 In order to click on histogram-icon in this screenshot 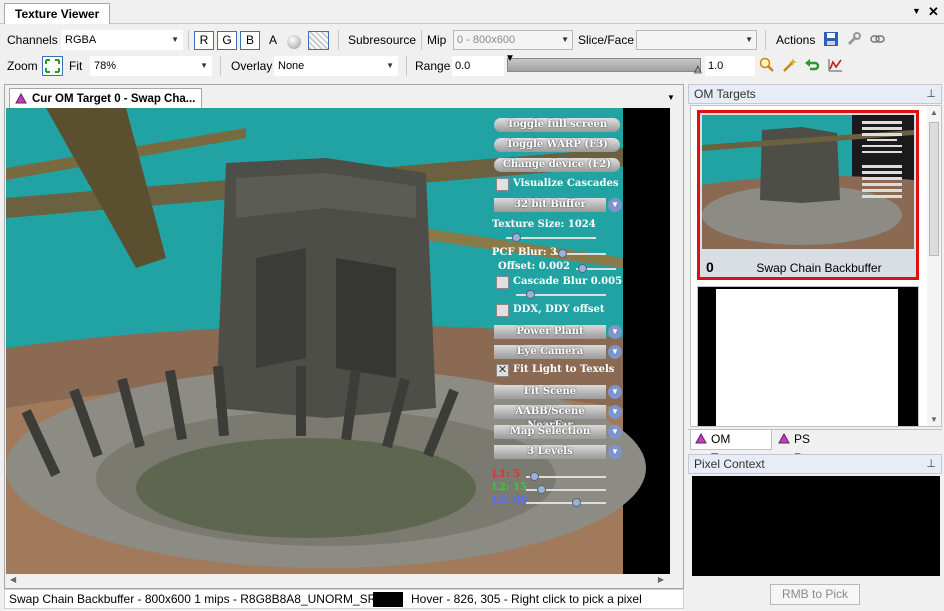, I will do `click(835, 66)`.